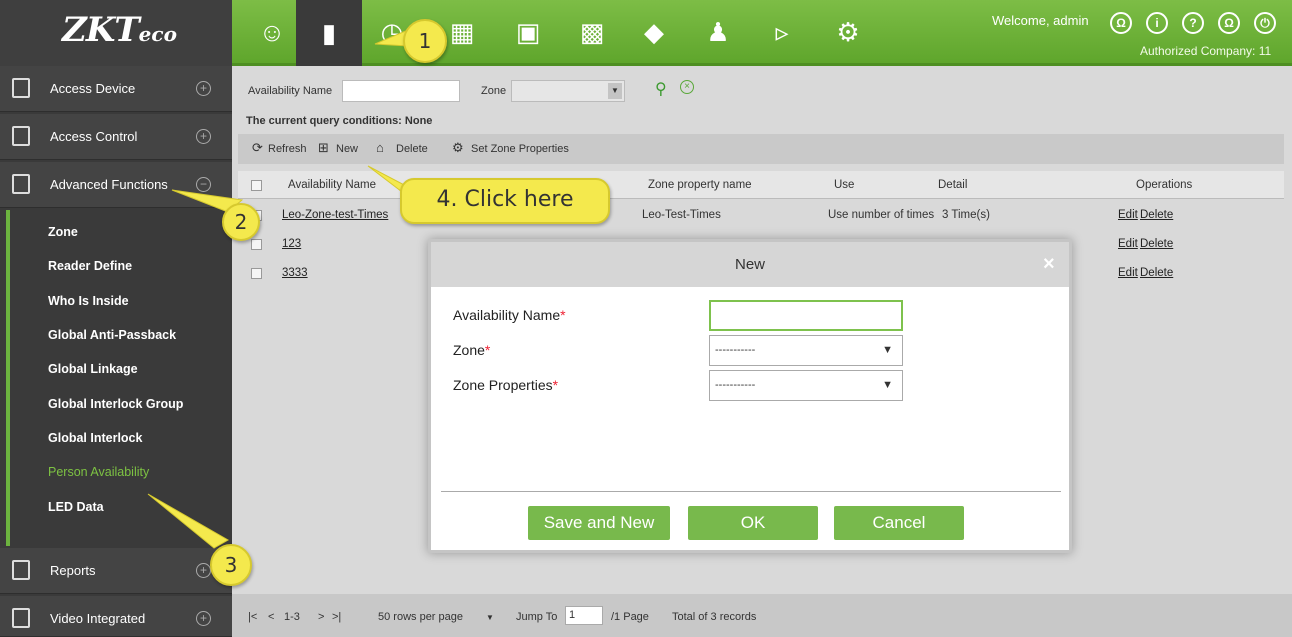 This screenshot has height=637, width=1292. What do you see at coordinates (714, 617) in the screenshot?
I see `total-records: Total of 3 records` at bounding box center [714, 617].